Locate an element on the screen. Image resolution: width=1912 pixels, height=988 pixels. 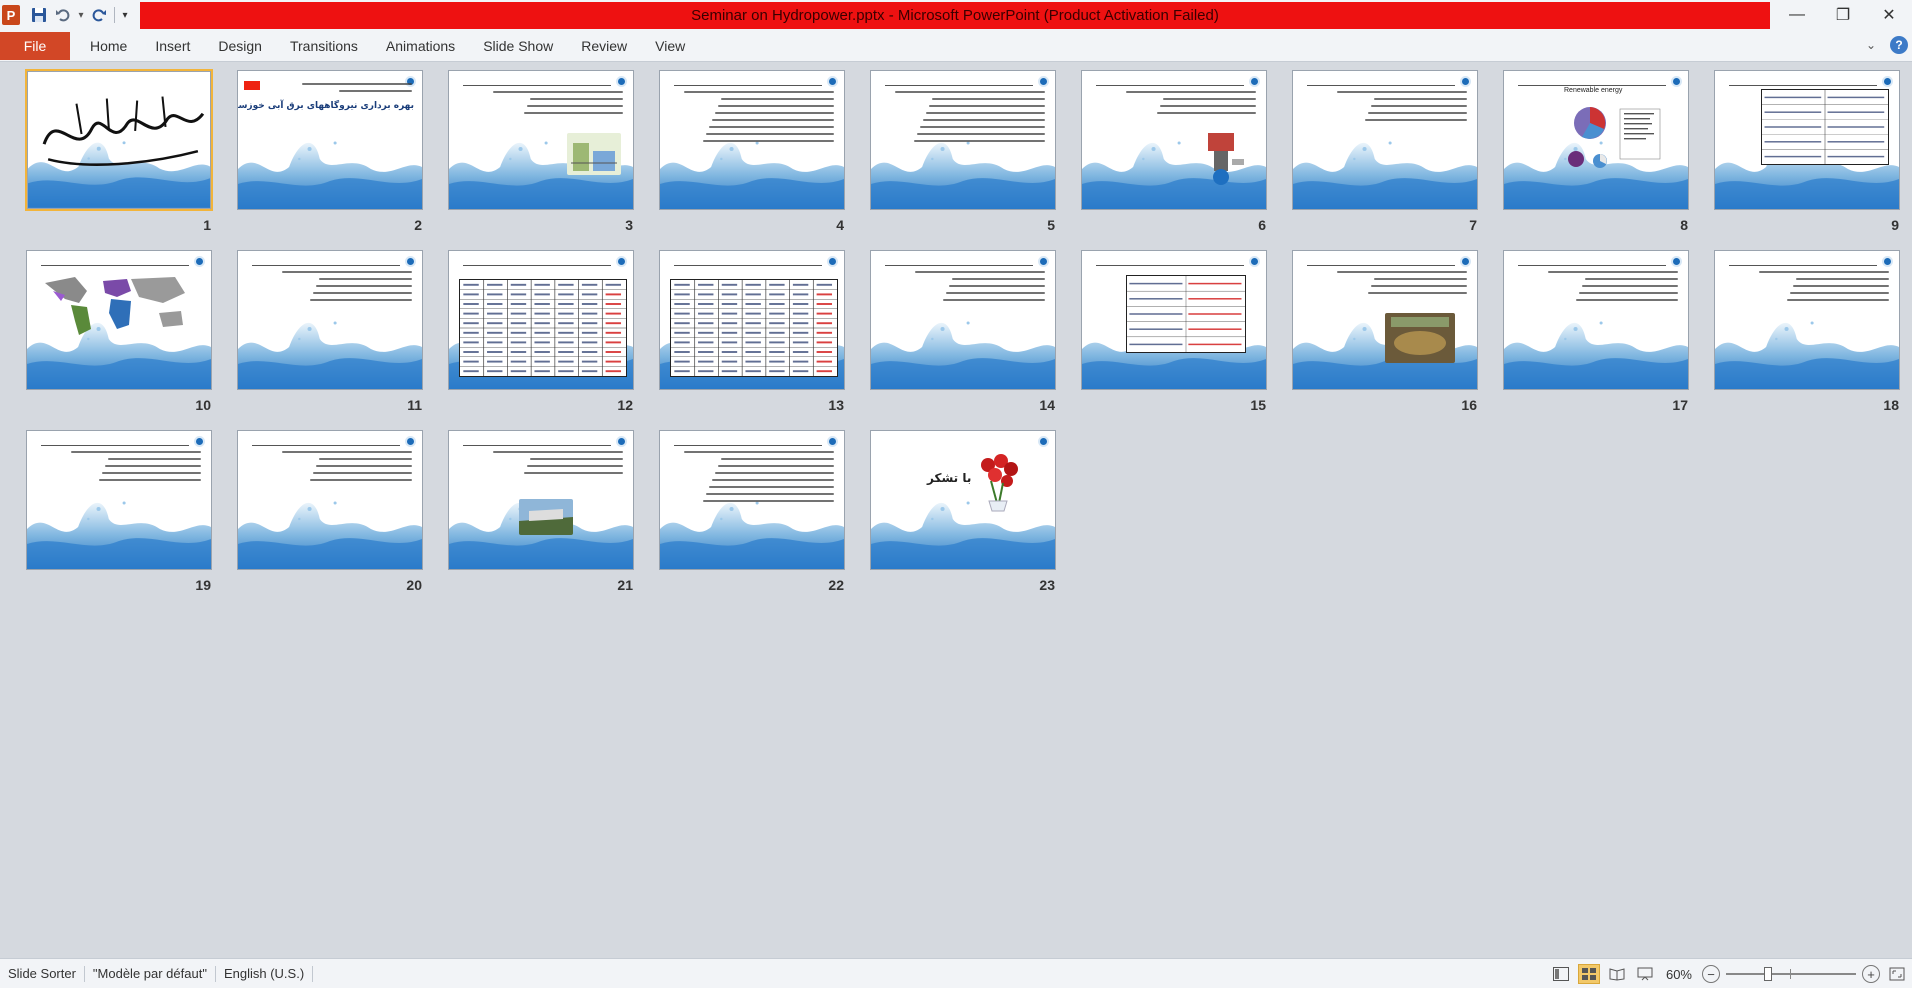
slide-thumbnail-17: 17 is located at coordinates (1597, 336).